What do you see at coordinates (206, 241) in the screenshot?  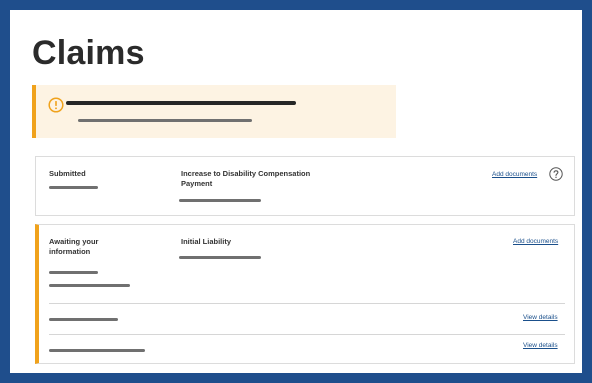 I see `claim-type: Initial Liability` at bounding box center [206, 241].